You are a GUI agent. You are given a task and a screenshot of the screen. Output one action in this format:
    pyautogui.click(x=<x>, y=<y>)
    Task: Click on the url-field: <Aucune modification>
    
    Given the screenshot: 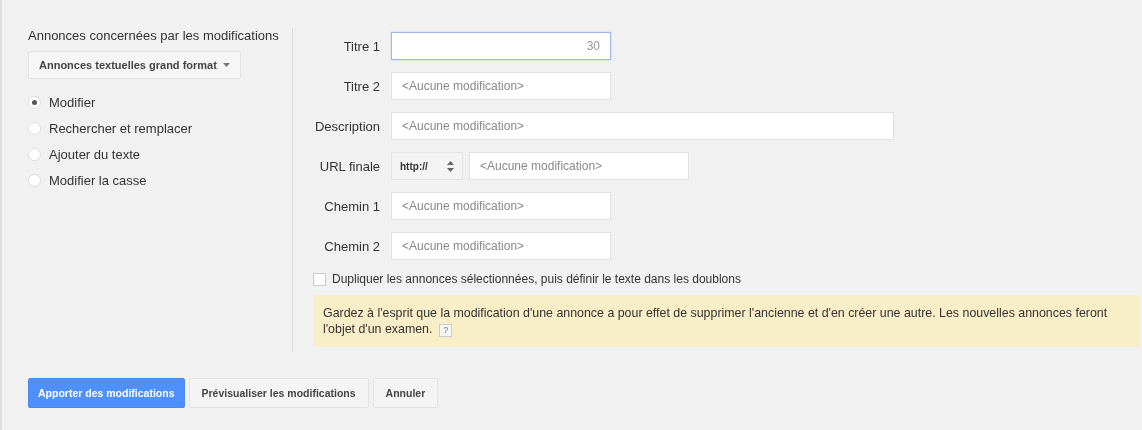 What is the action you would take?
    pyautogui.click(x=579, y=166)
    